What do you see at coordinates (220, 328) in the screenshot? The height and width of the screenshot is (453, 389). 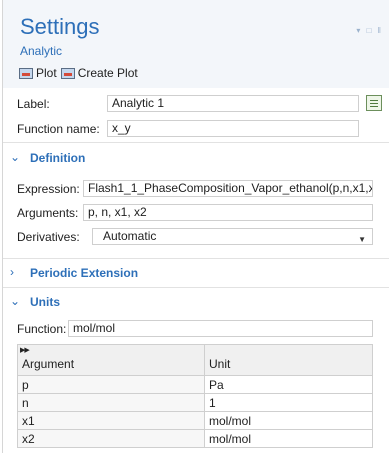 I see `units-function-field: mol/mol` at bounding box center [220, 328].